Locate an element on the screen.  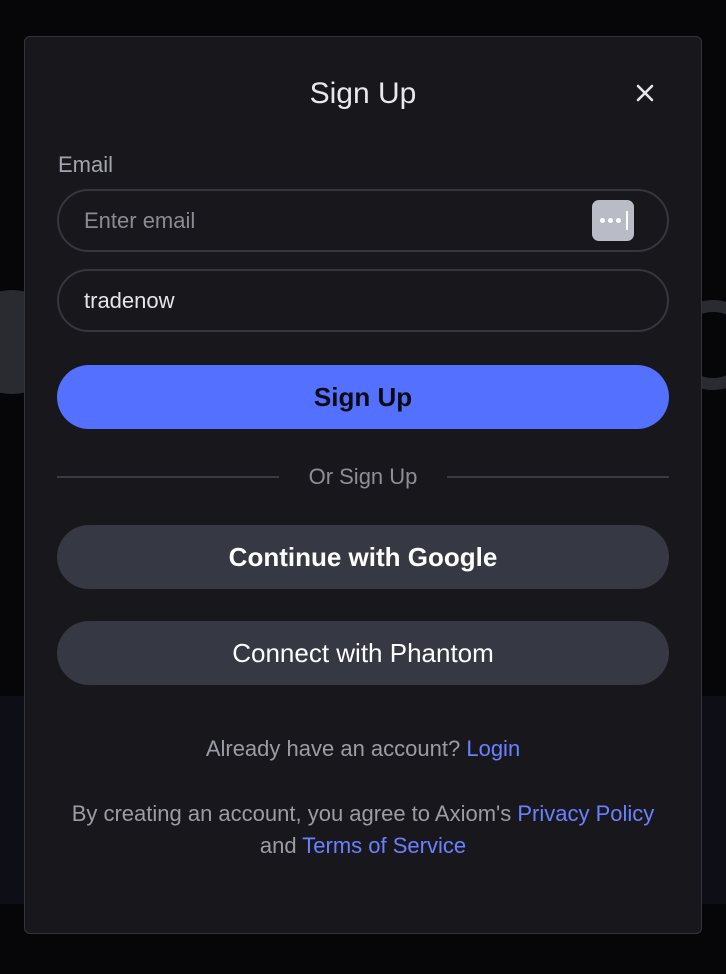
email-field is located at coordinates (334, 220).